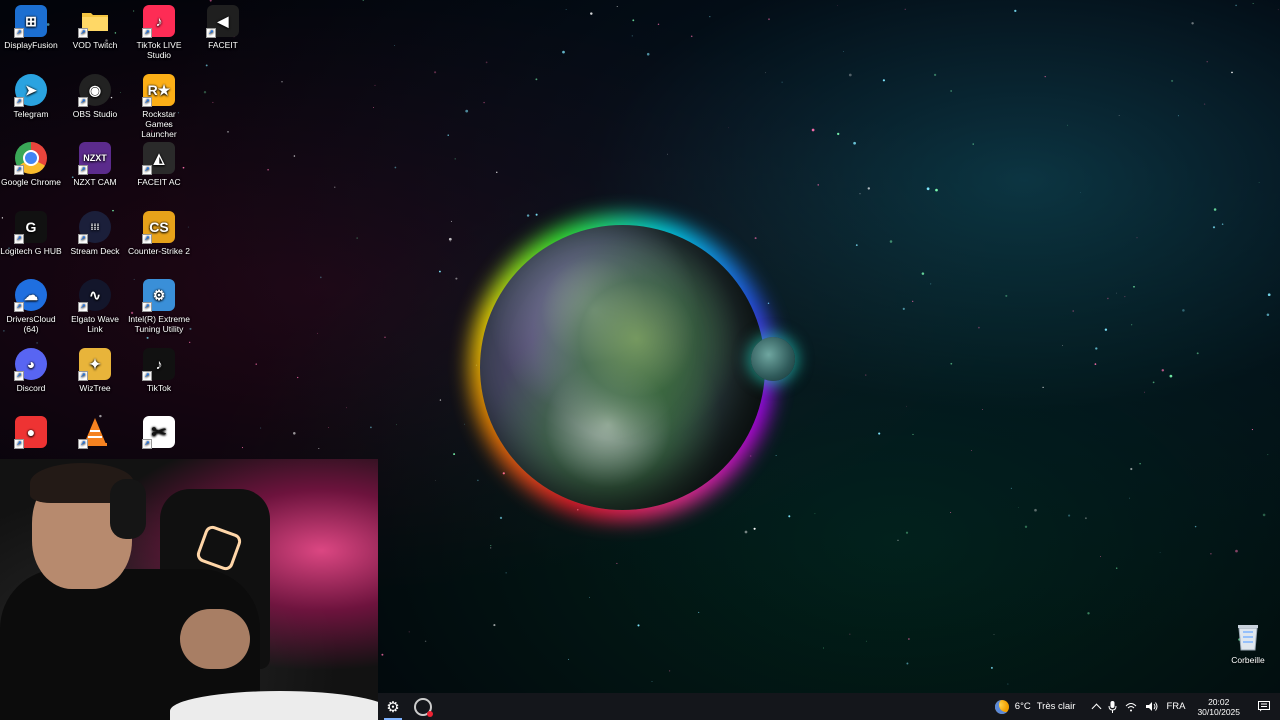  I want to click on desktop-icon: ◉ ↗ OBS Studio, so click(95, 96).